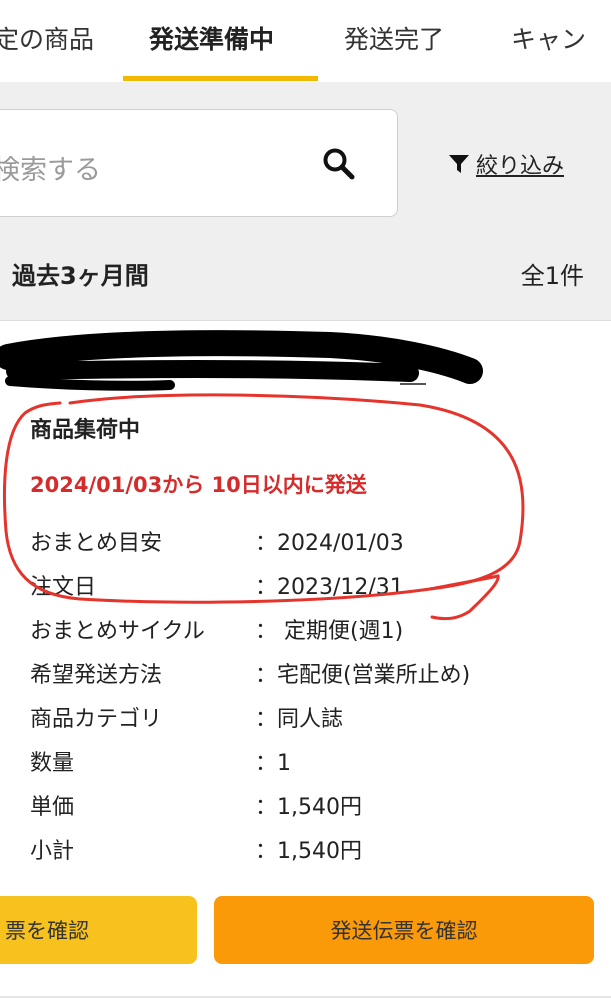 Image resolution: width=611 pixels, height=999 pixels. What do you see at coordinates (329, 543) in the screenshot?
I see `detail-value: ：2024/01/03` at bounding box center [329, 543].